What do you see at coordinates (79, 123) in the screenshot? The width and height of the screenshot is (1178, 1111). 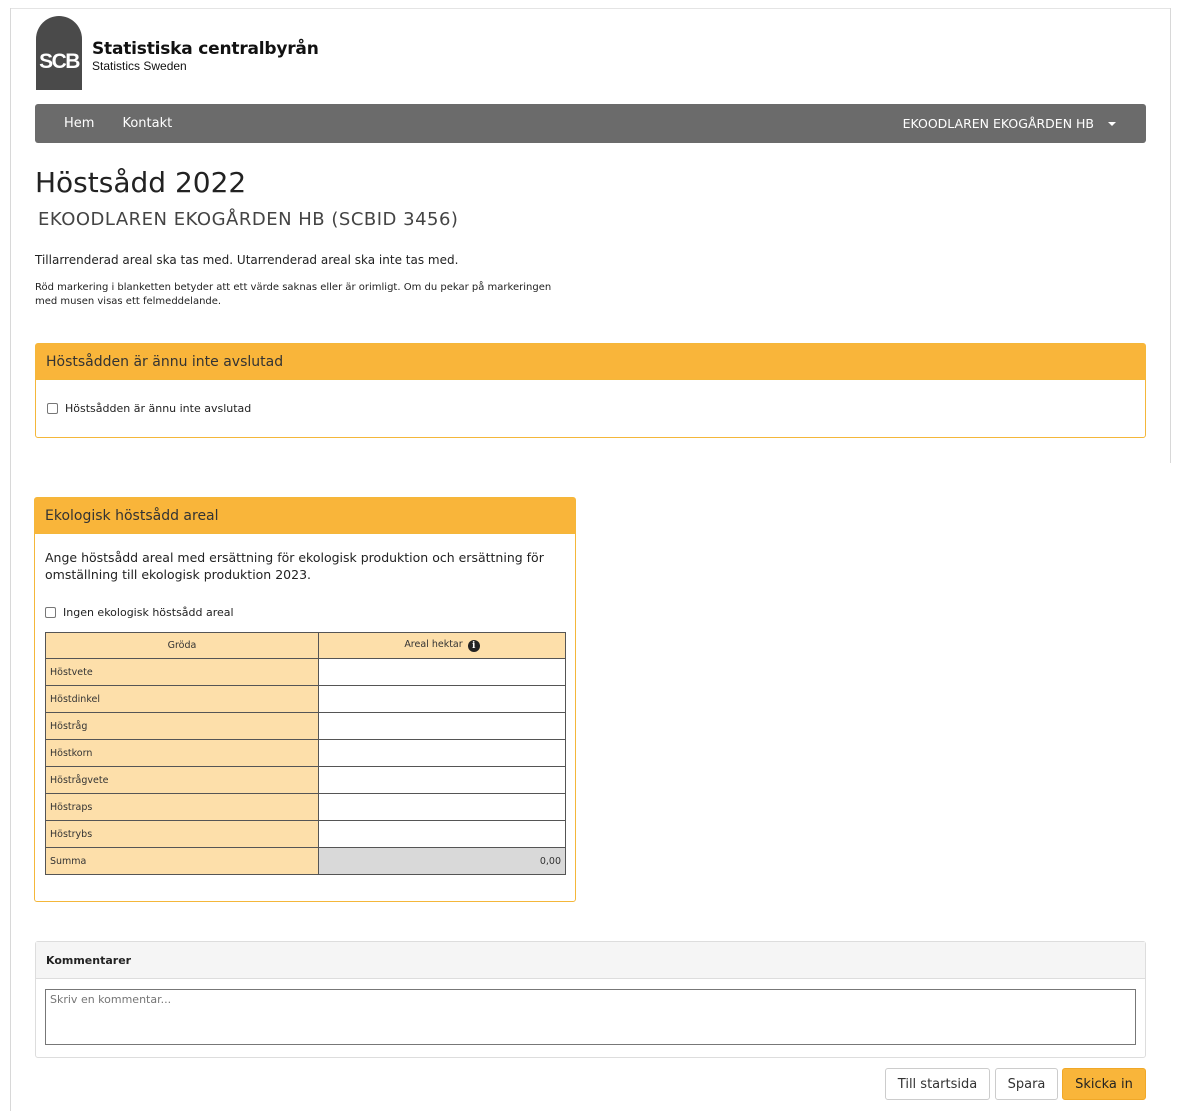 I see `nav-home-link: Hem` at bounding box center [79, 123].